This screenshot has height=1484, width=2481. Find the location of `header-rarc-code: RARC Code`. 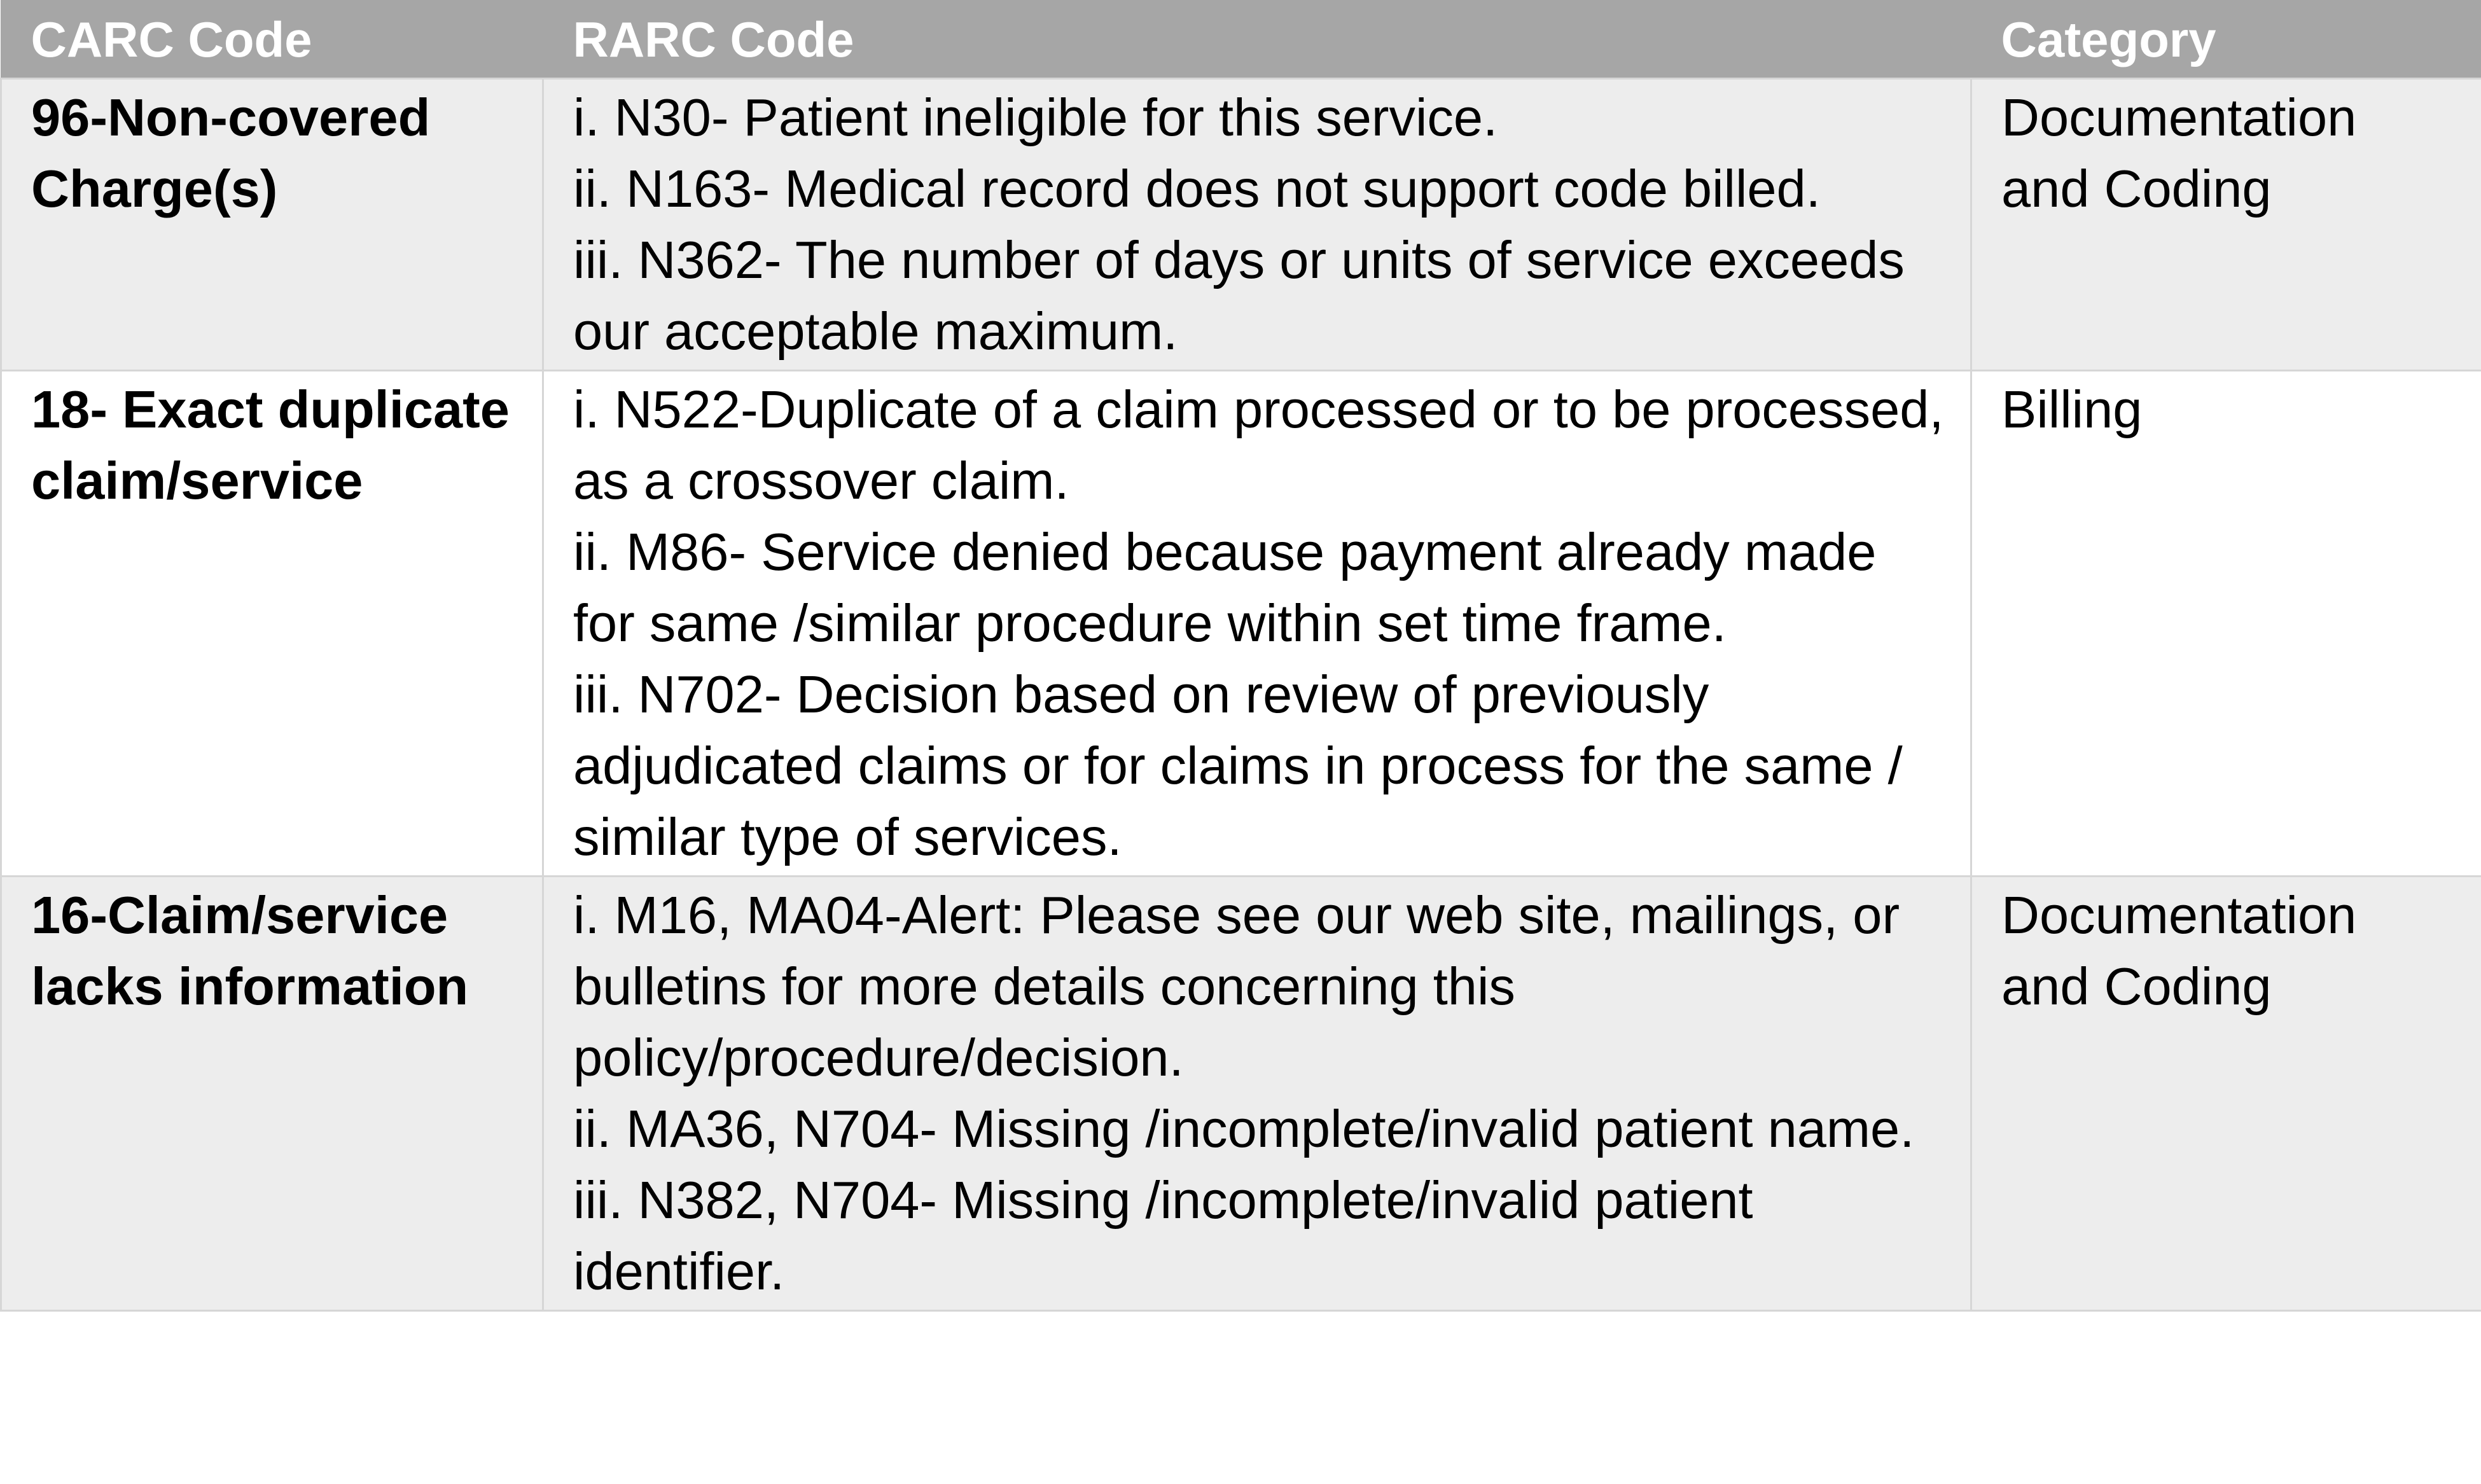

header-rarc-code: RARC Code is located at coordinates (1257, 40).